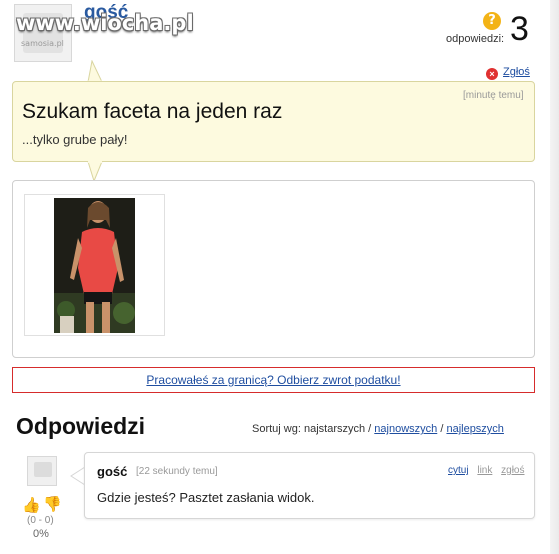 The image size is (559, 554). What do you see at coordinates (42, 43) in the screenshot?
I see `avatar-brand: samosia.pl` at bounding box center [42, 43].